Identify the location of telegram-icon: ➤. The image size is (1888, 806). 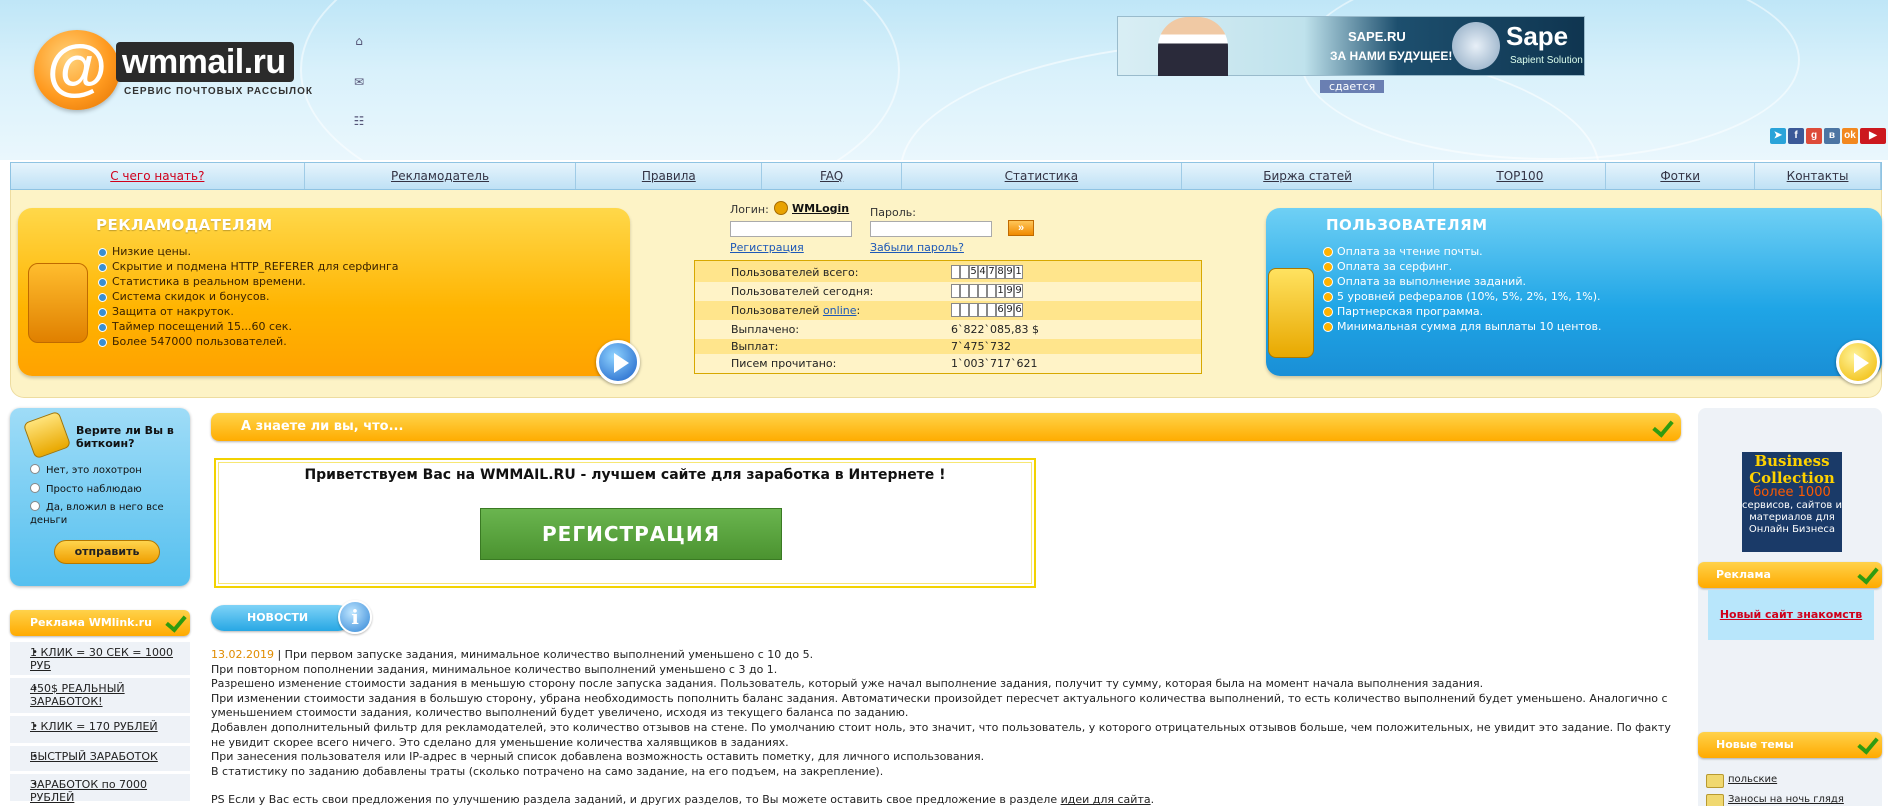
(1778, 136).